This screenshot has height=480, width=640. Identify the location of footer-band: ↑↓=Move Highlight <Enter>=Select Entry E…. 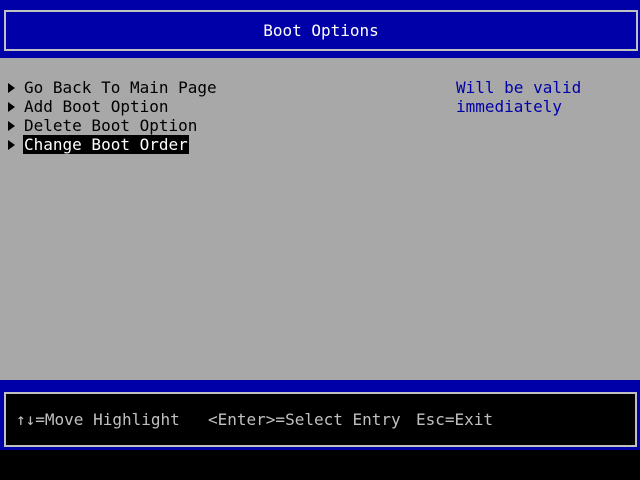
(320, 419).